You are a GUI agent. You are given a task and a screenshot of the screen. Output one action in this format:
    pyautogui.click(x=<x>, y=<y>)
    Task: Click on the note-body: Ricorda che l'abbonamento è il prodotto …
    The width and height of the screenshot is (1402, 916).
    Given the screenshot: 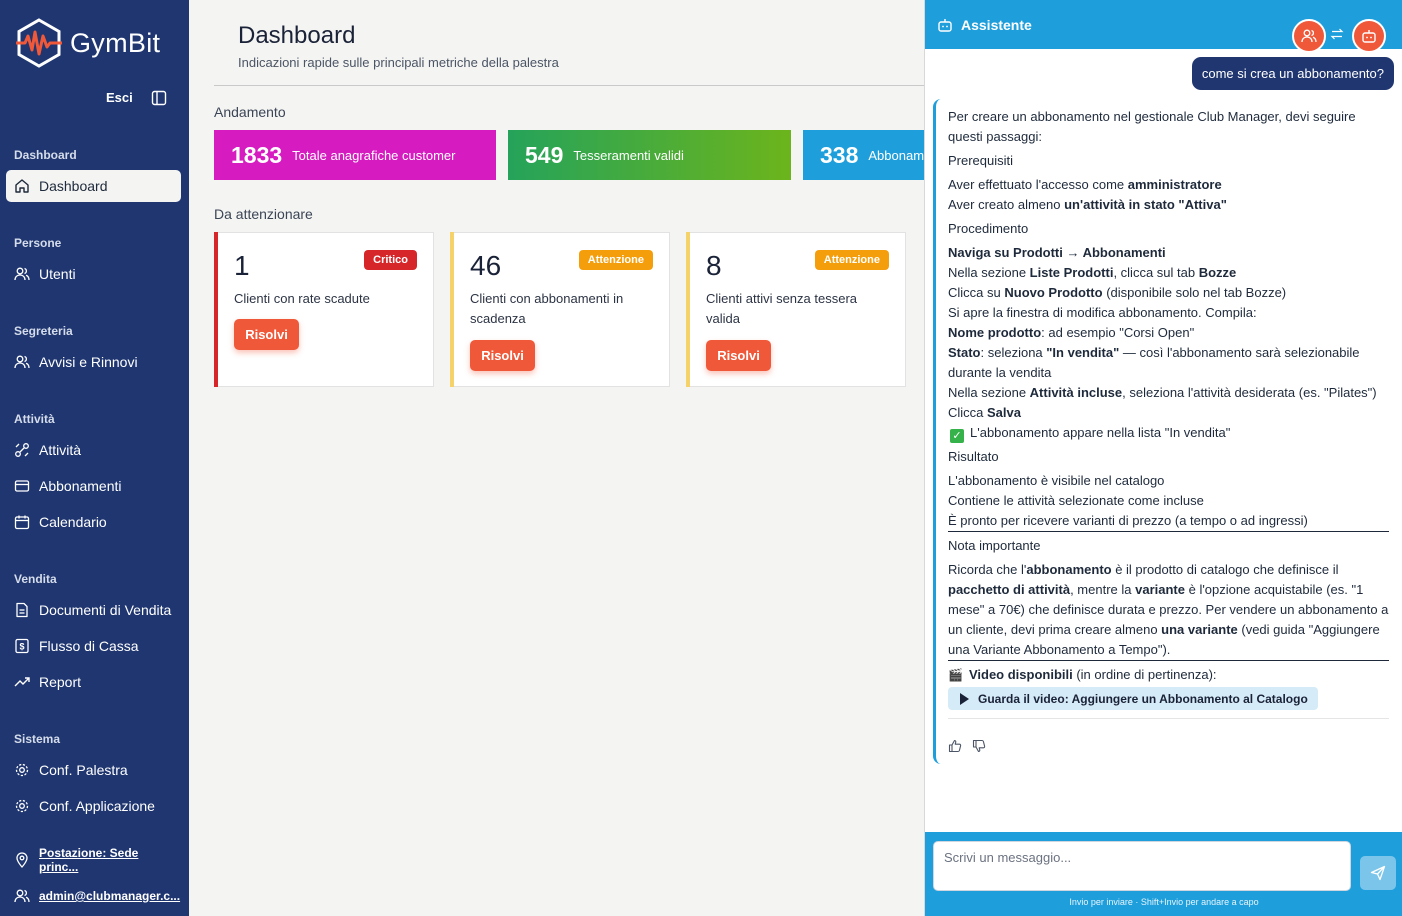 What is the action you would take?
    pyautogui.click(x=1168, y=609)
    